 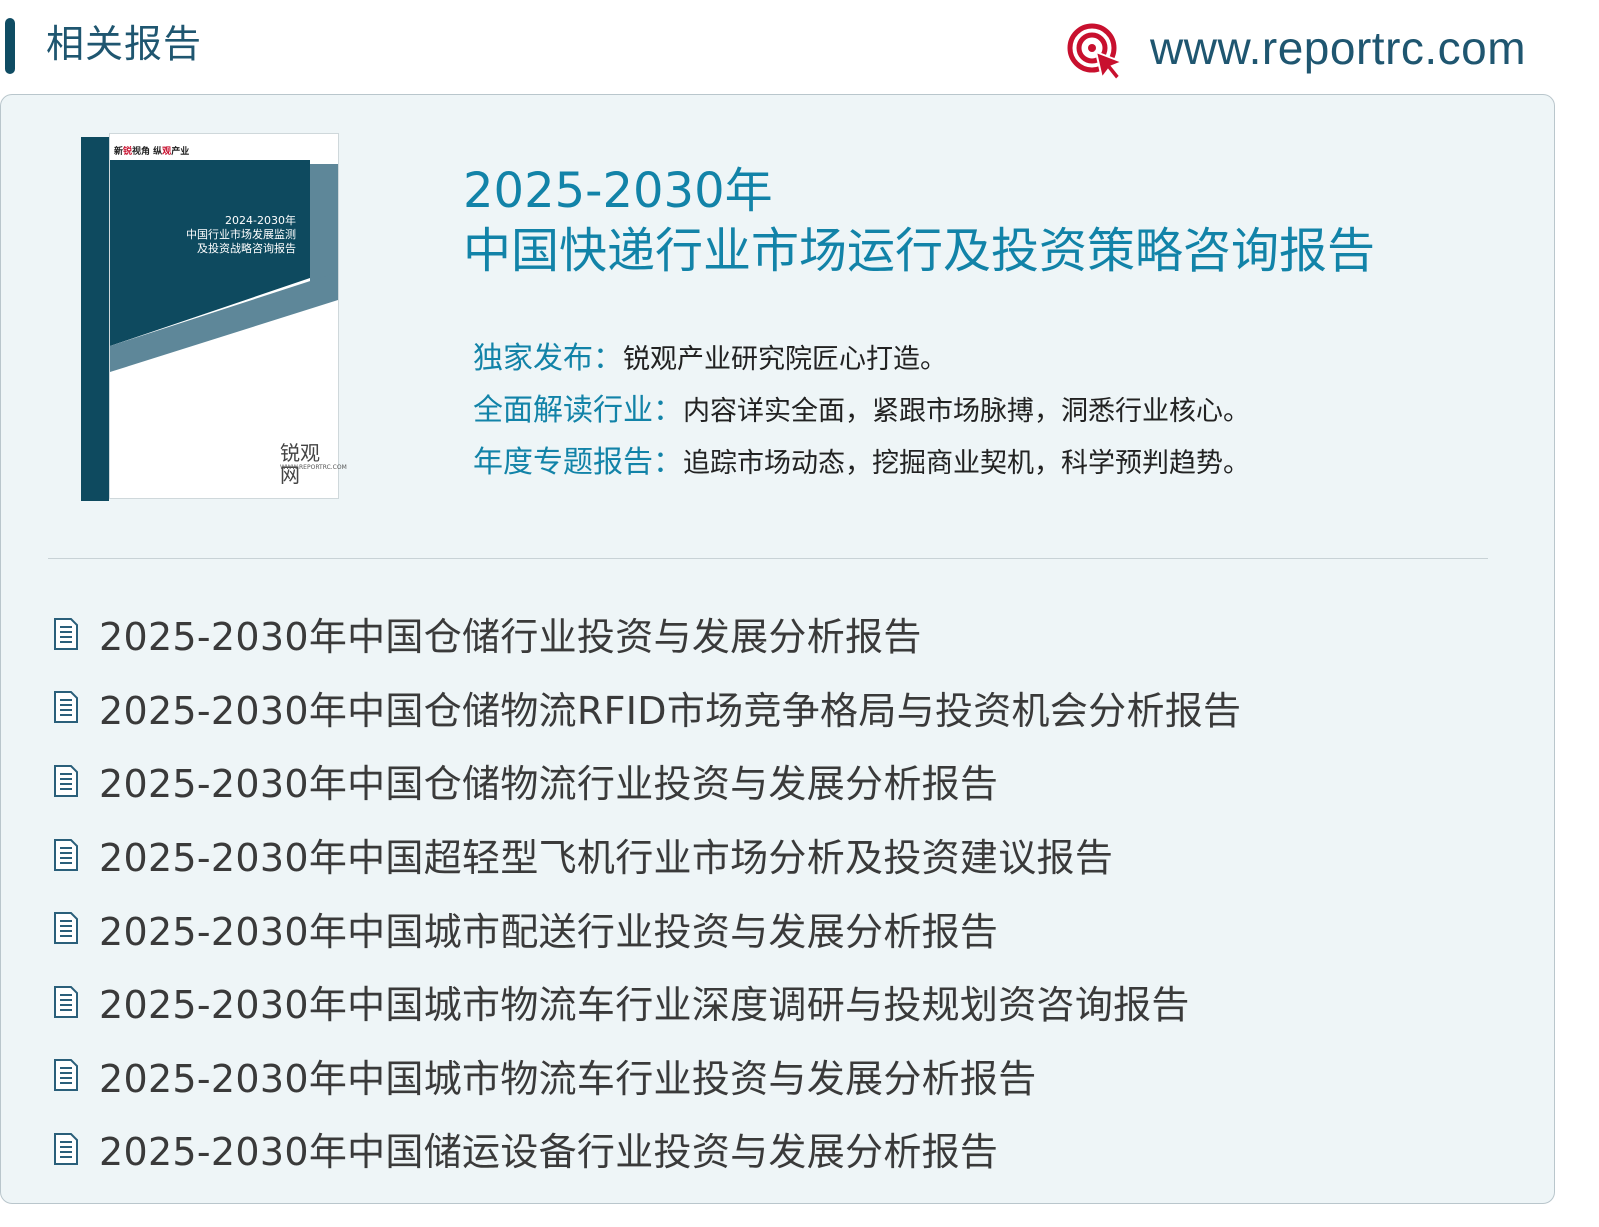 What do you see at coordinates (10, 46) in the screenshot?
I see `header-accent-bar` at bounding box center [10, 46].